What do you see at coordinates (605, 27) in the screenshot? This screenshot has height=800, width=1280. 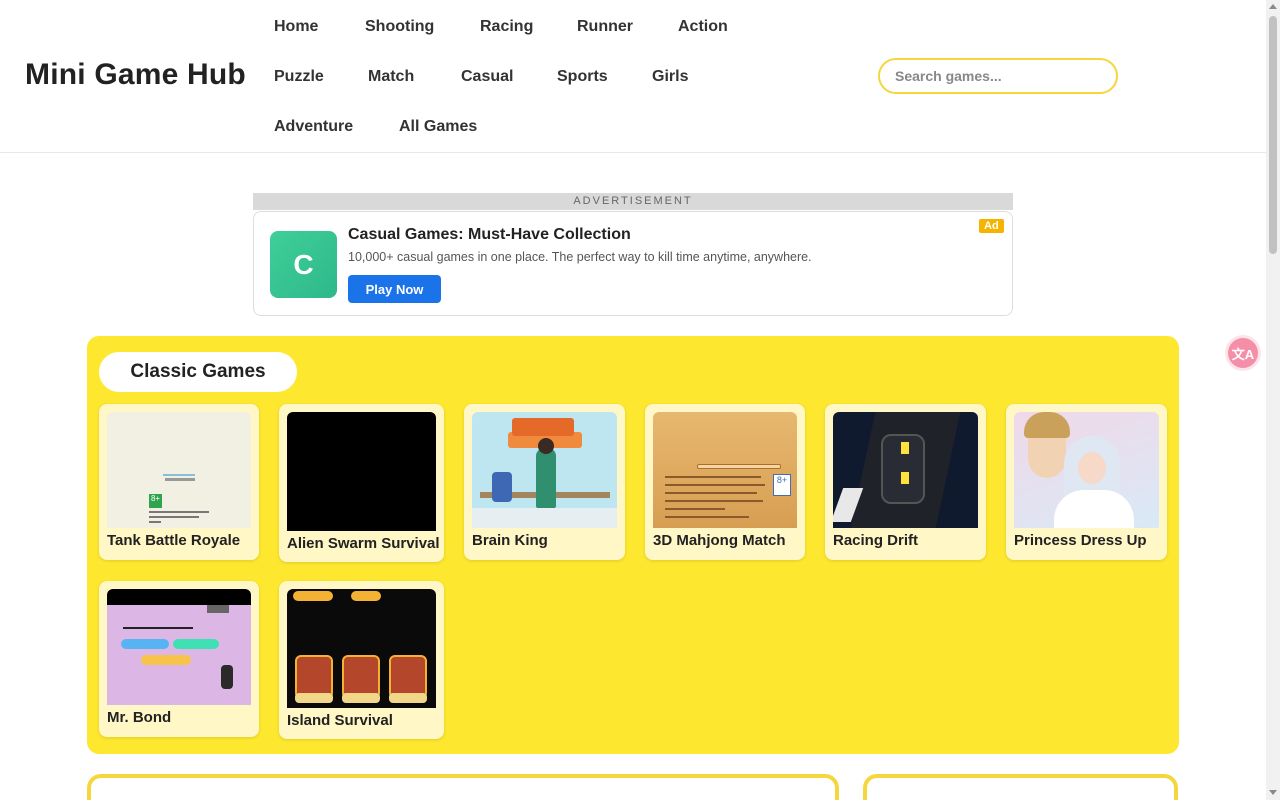 I see `nav-runner: Runner` at bounding box center [605, 27].